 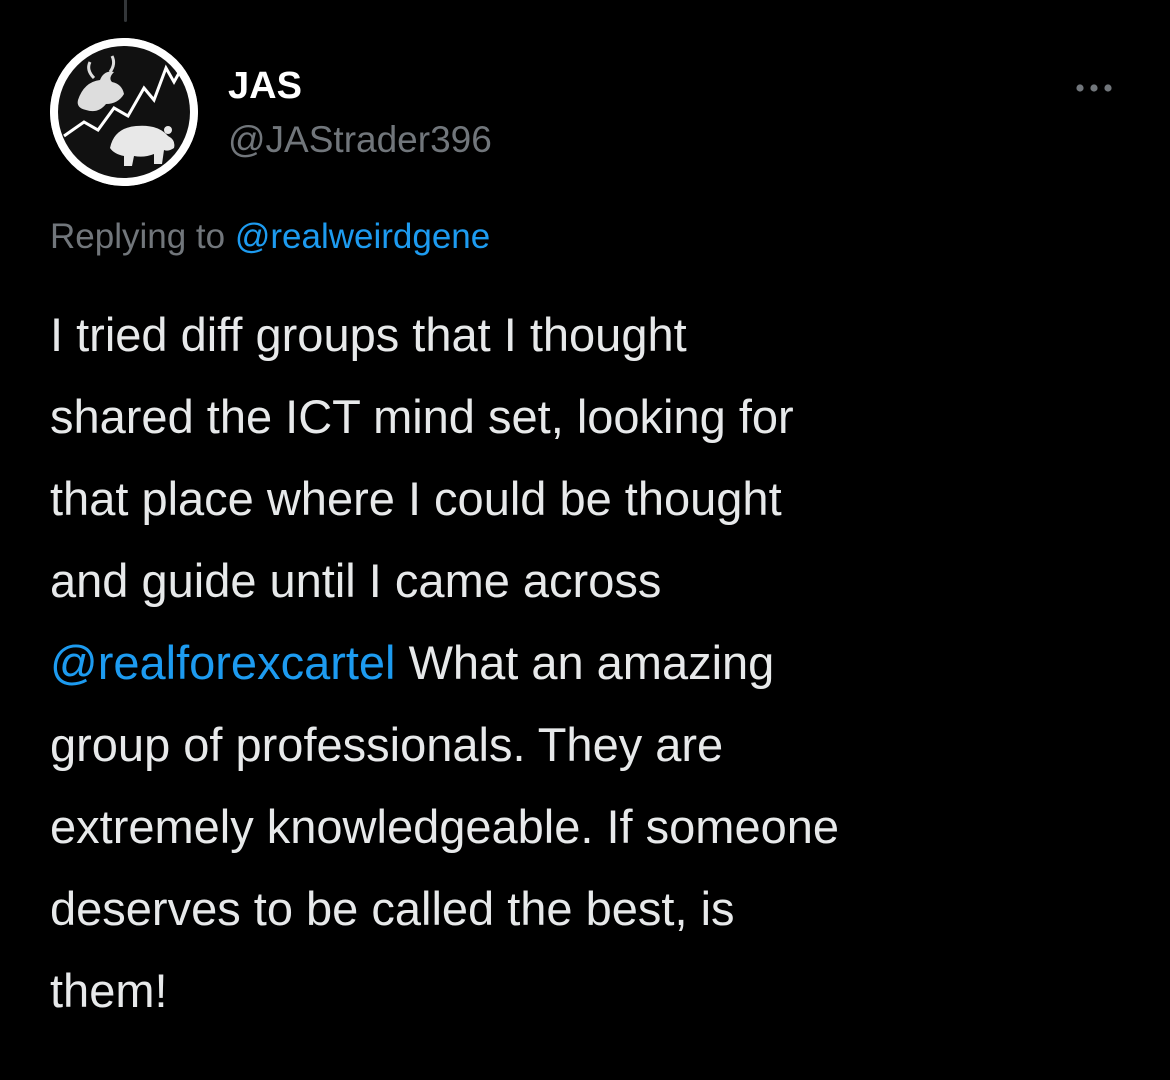 I want to click on avatar, so click(x=124, y=112).